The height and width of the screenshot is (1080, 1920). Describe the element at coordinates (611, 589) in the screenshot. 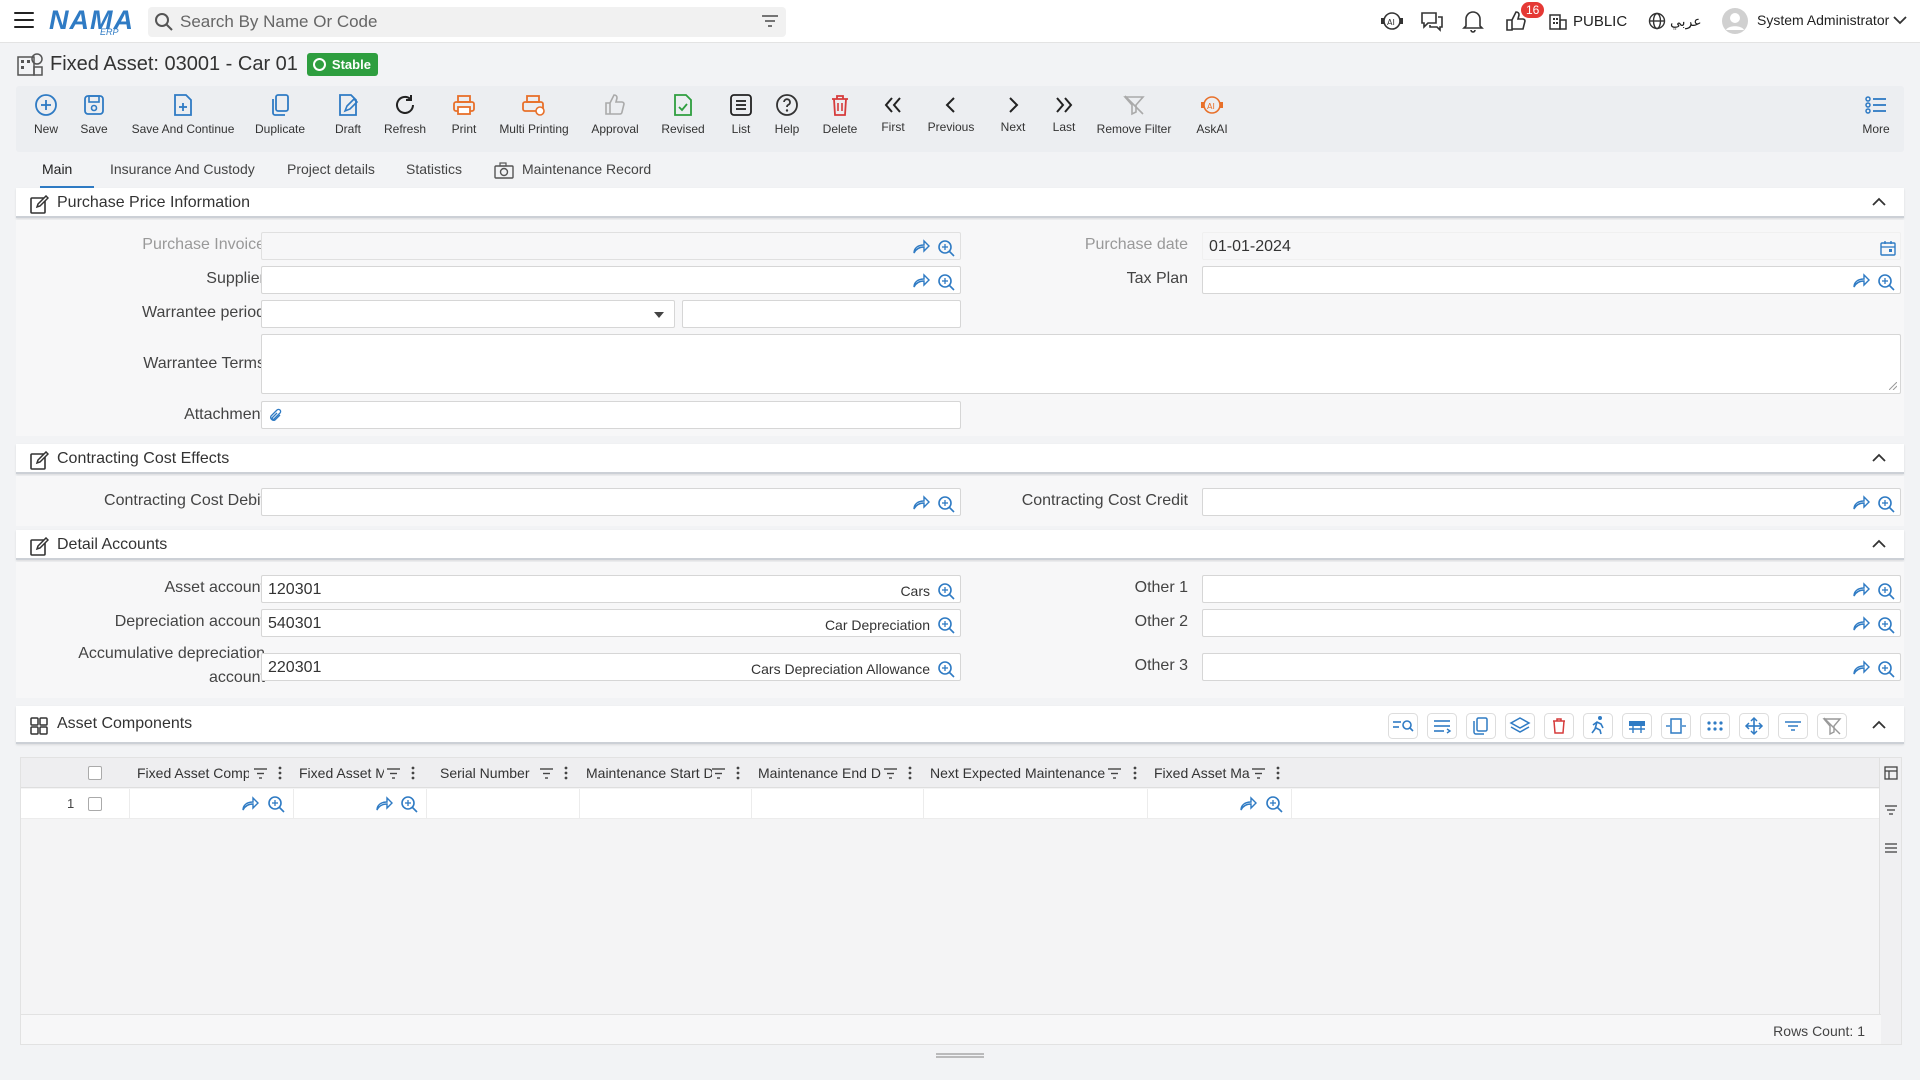

I see `asset-account-field: 120301 Cars` at that location.